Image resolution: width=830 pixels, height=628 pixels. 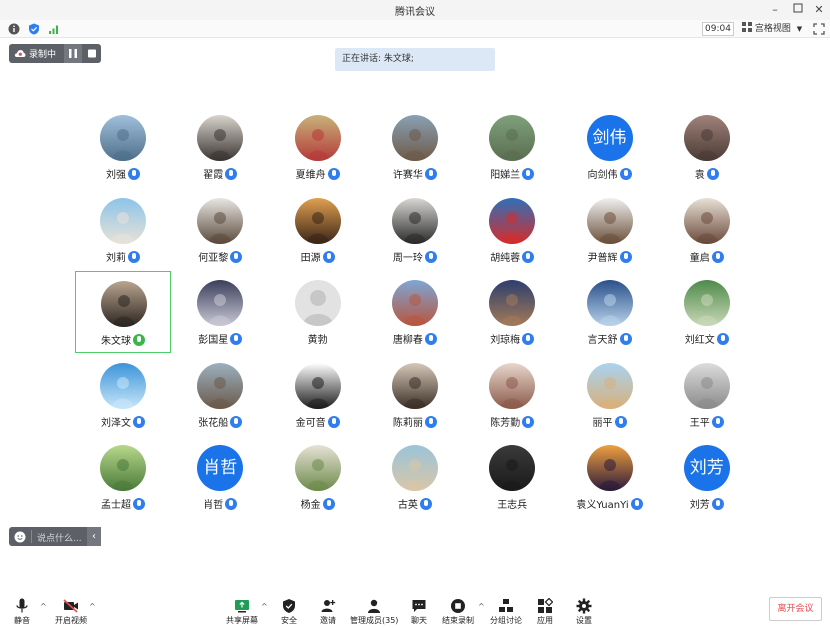 What do you see at coordinates (610, 338) in the screenshot?
I see `participant-name-row: 言天舒` at bounding box center [610, 338].